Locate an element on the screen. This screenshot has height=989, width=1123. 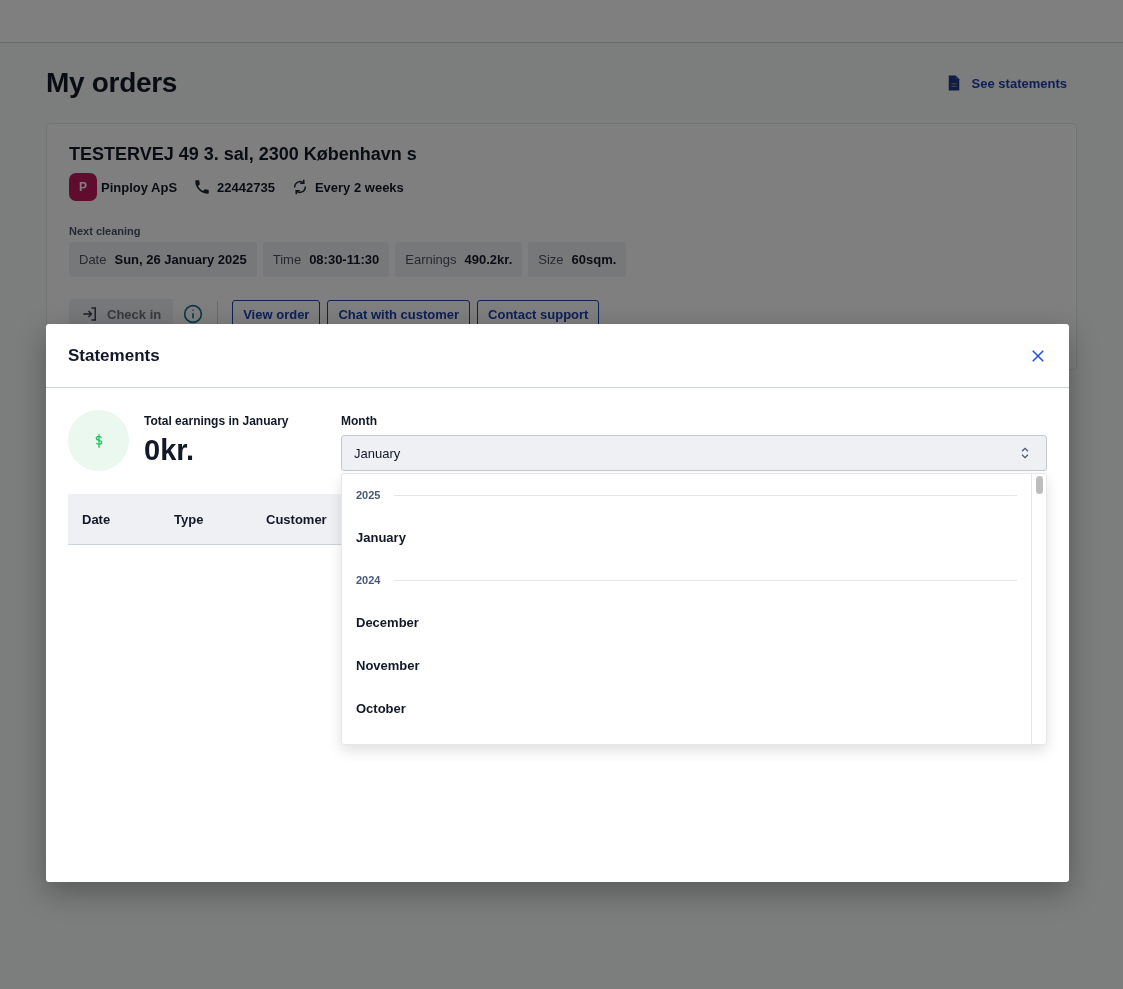
total-amount: 0kr. is located at coordinates (169, 450).